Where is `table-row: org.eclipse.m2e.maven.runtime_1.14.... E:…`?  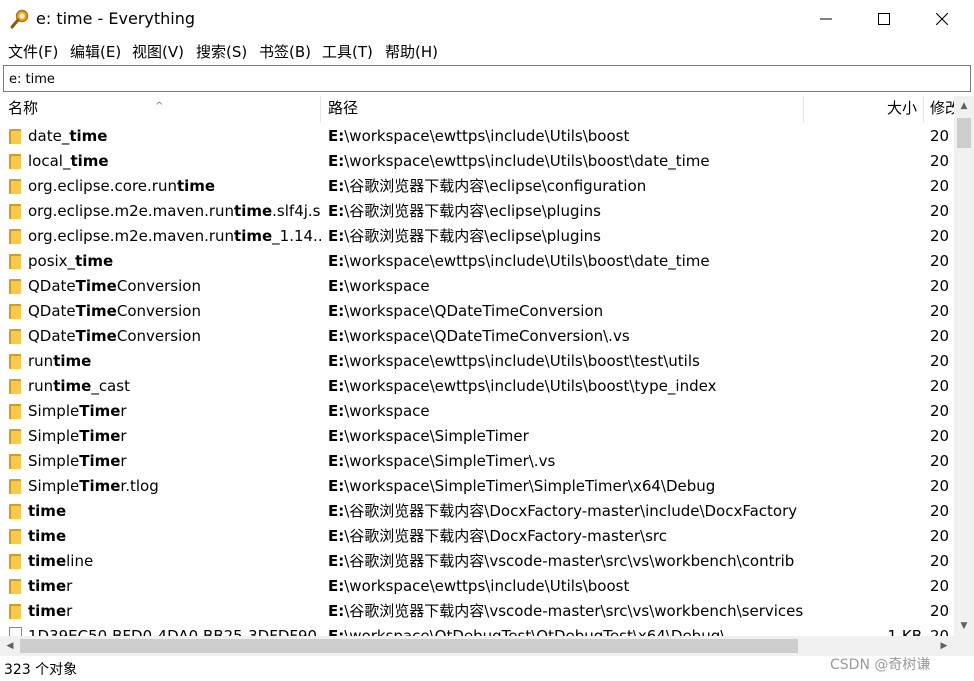 table-row: org.eclipse.m2e.maven.runtime_1.14.... E:… is located at coordinates (477, 236).